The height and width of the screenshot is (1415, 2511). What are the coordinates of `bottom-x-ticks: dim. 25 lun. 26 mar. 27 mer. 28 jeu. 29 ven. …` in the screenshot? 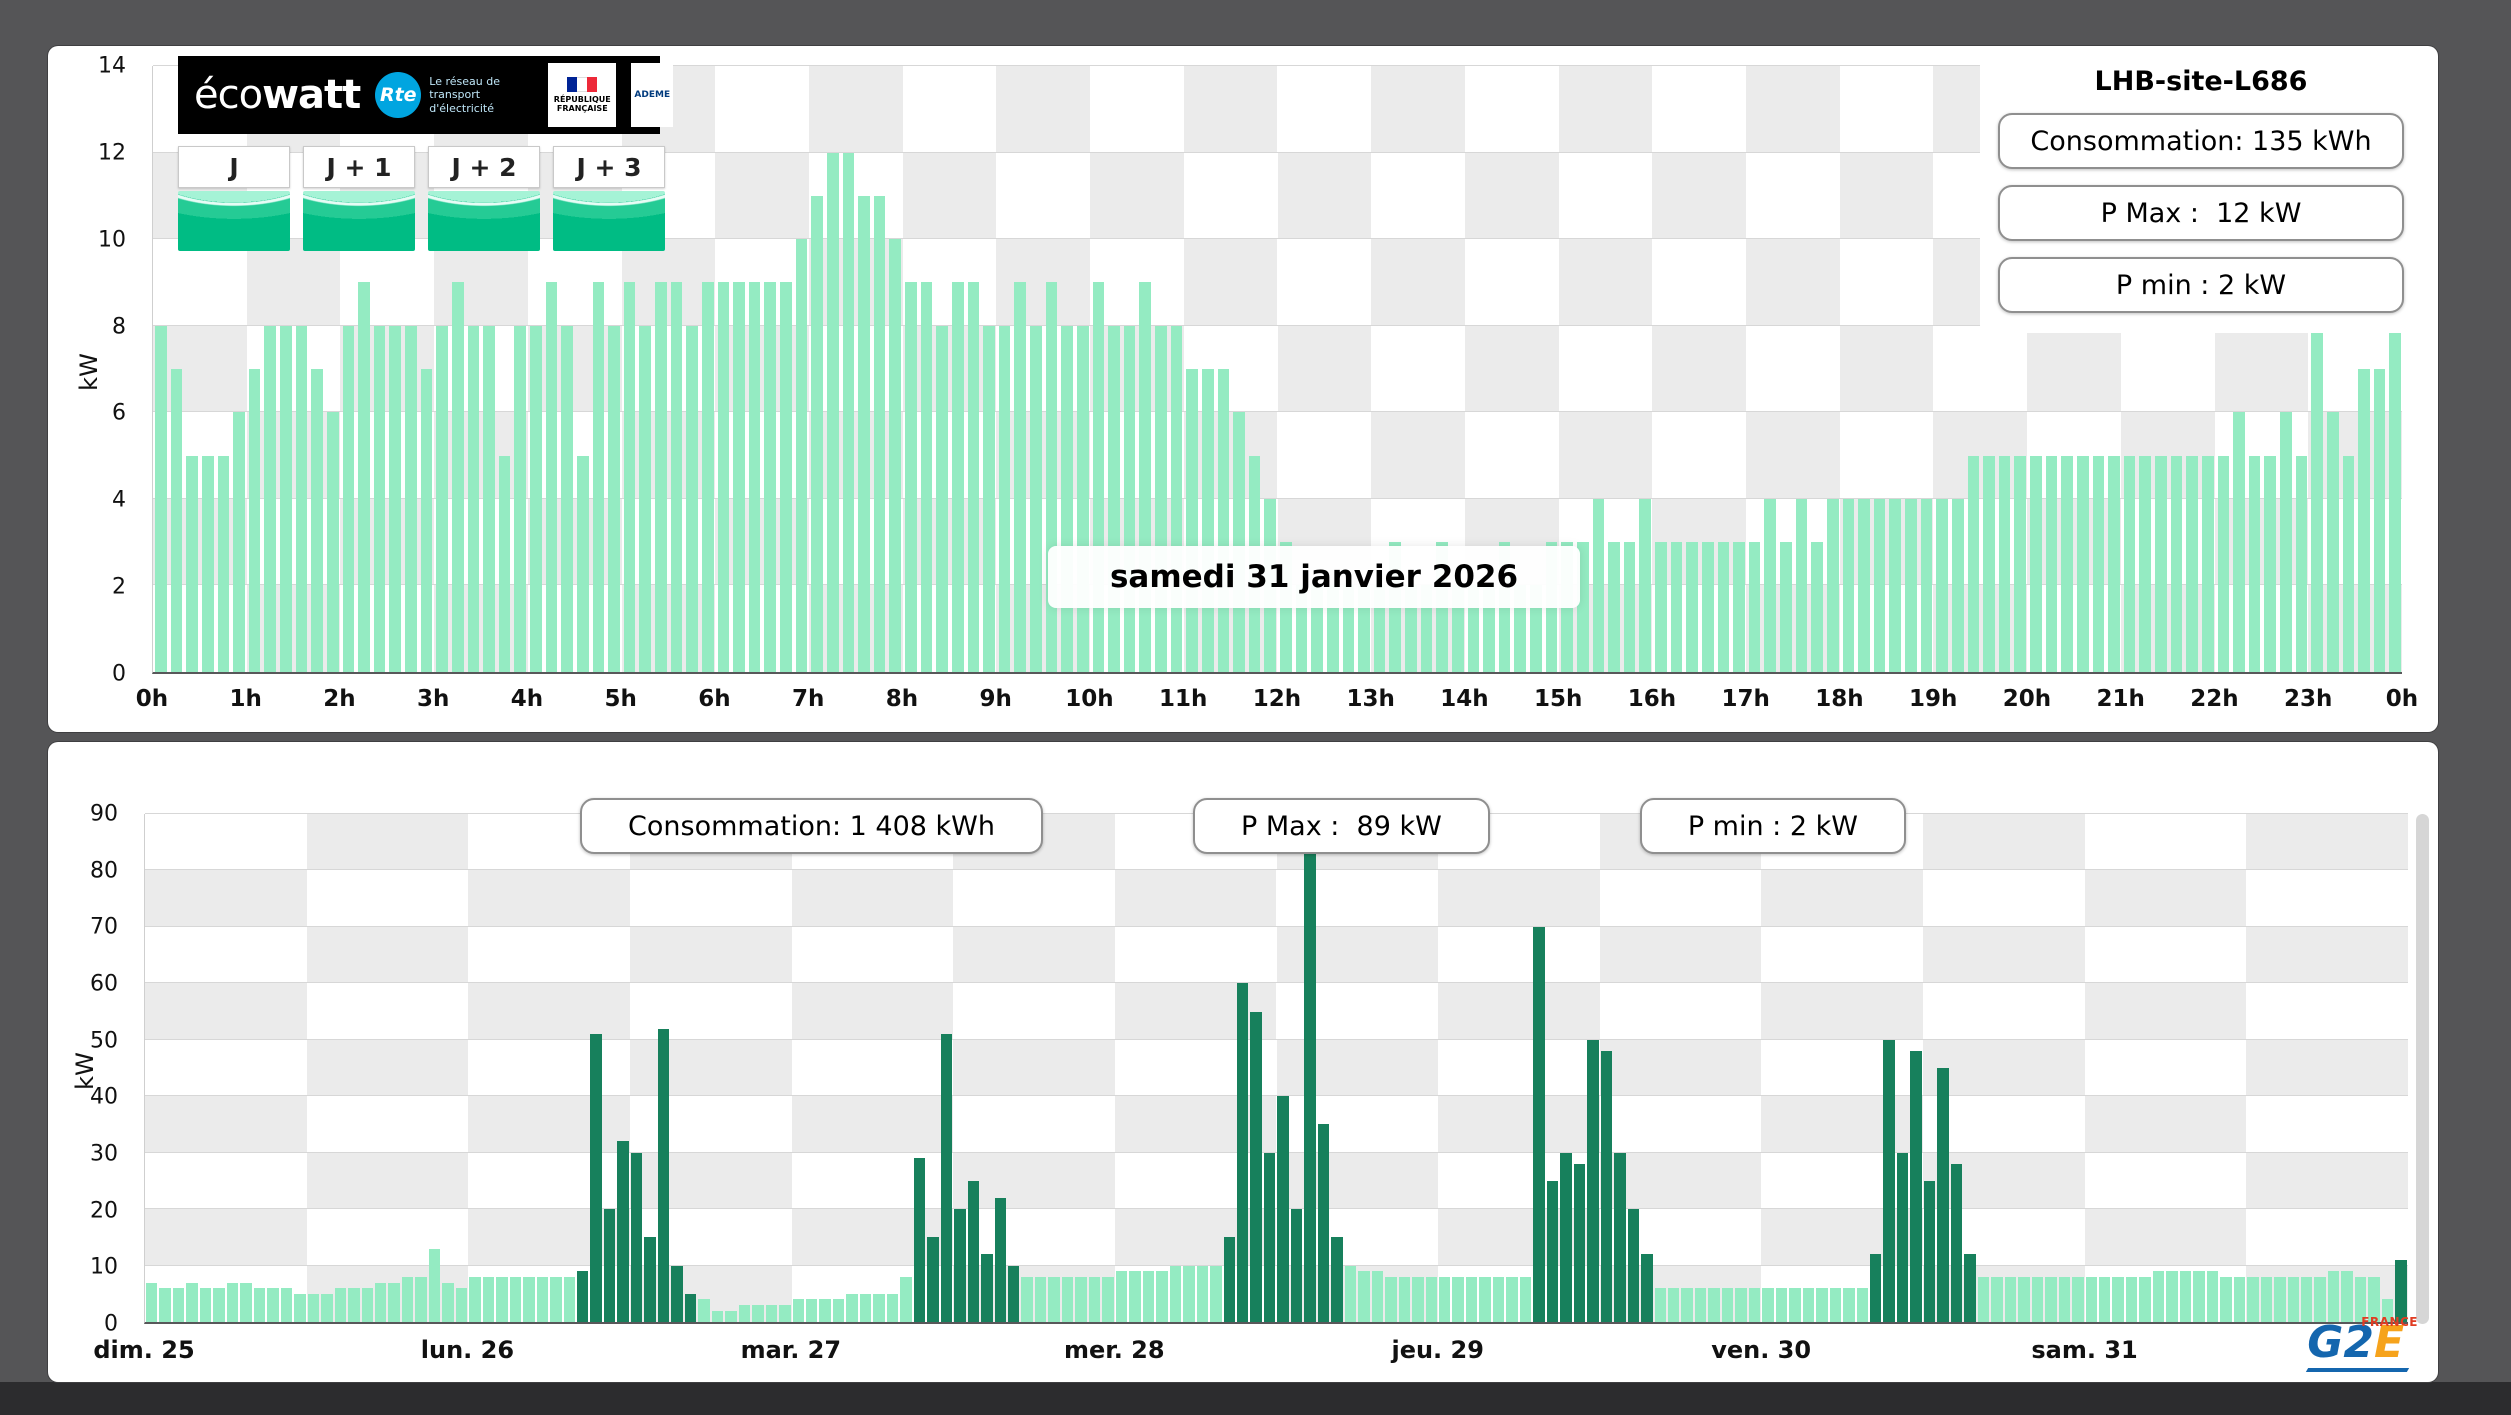 It's located at (1250, 1353).